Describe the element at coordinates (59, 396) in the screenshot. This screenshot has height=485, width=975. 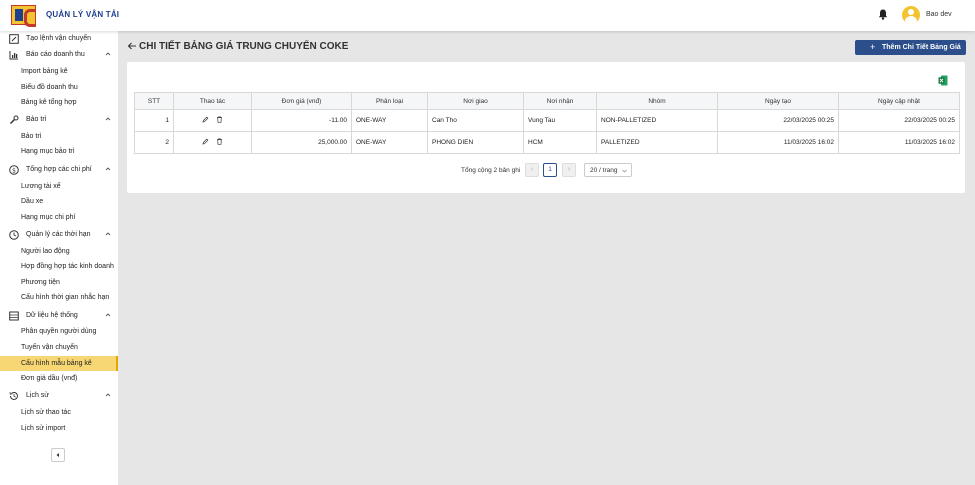
I see `sidebar-group-history: Lịch sử` at that location.